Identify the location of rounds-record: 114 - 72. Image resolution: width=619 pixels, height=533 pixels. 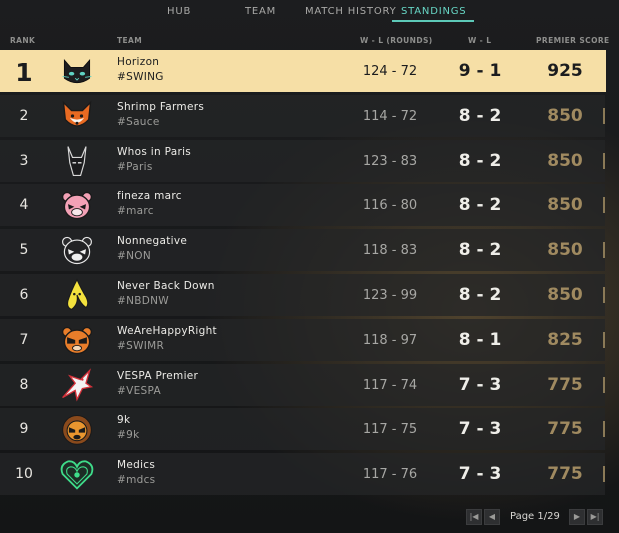
(390, 116).